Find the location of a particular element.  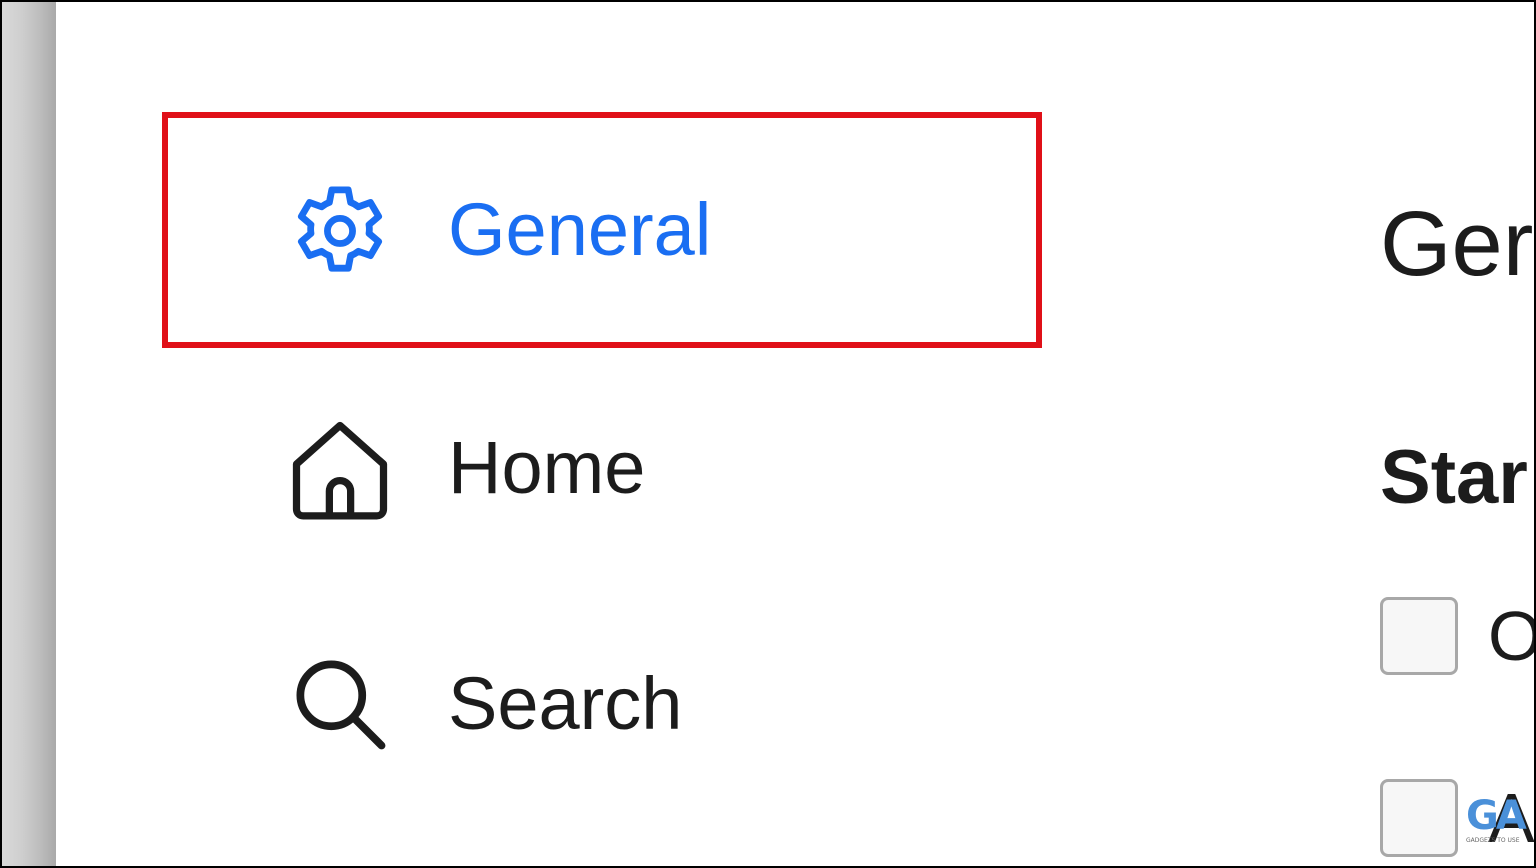

section-heading: Star is located at coordinates (1454, 477).